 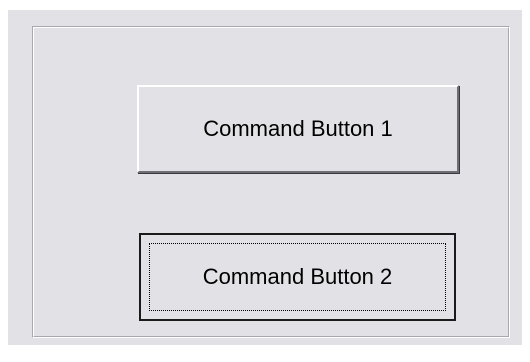 I want to click on command-button-2-label: Command Button 2, so click(x=297, y=276).